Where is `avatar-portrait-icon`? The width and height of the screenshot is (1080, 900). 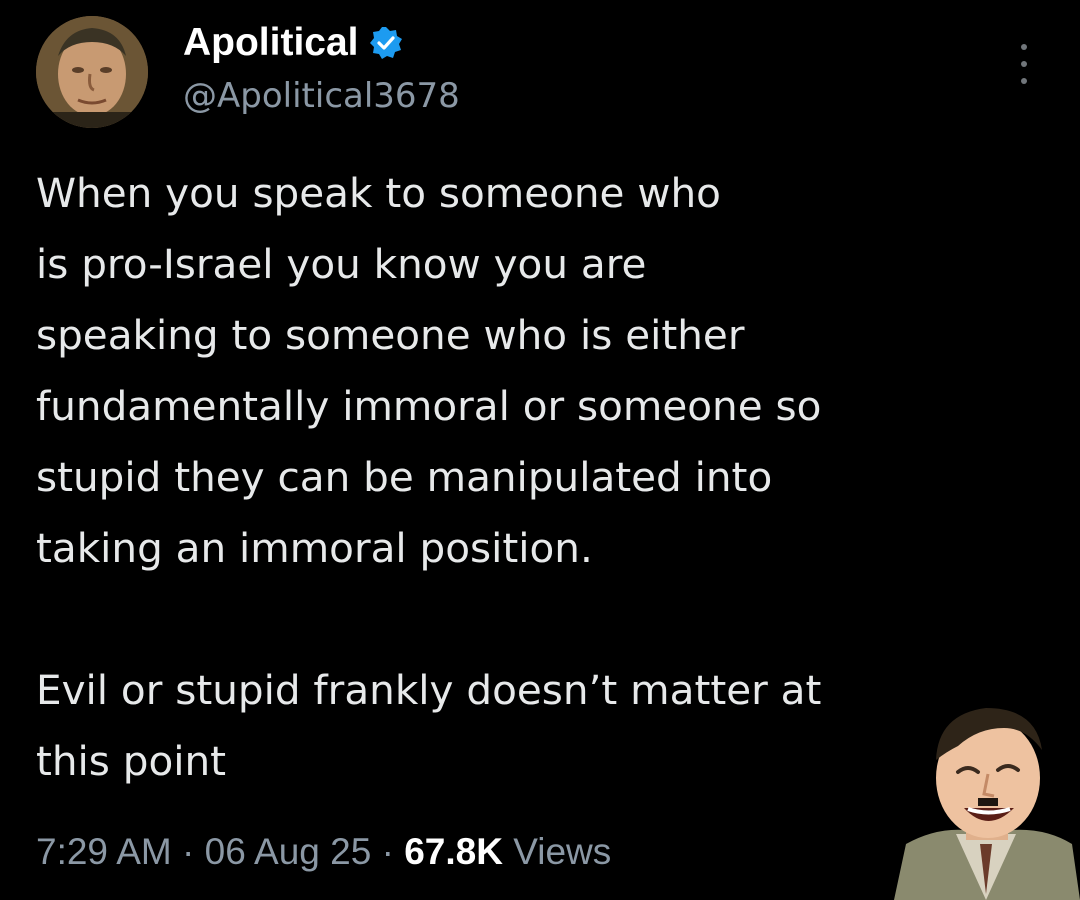 avatar-portrait-icon is located at coordinates (92, 72).